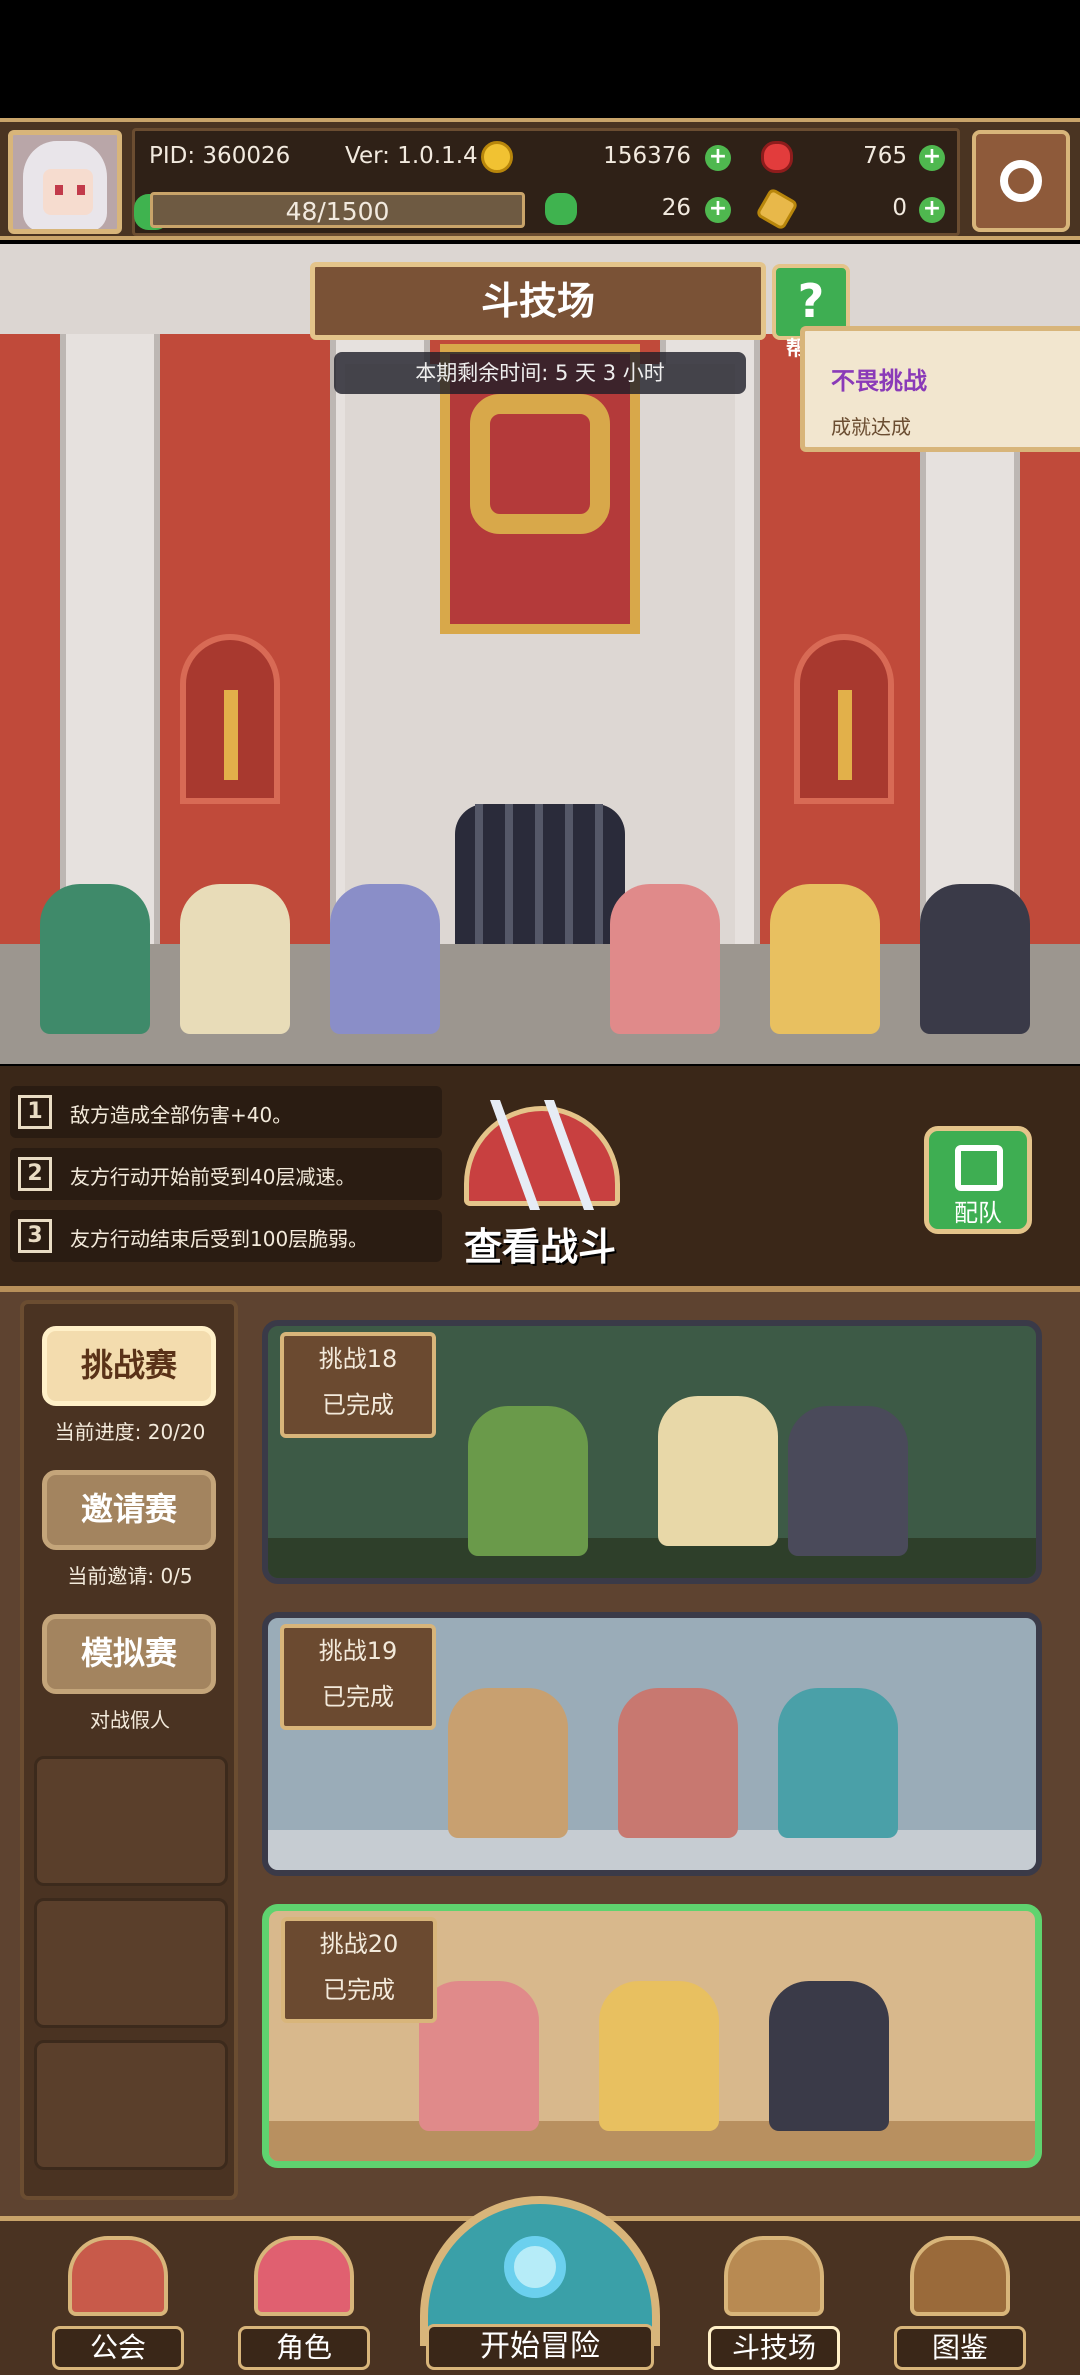  I want to click on nav-guild-label: 公会, so click(118, 2348).